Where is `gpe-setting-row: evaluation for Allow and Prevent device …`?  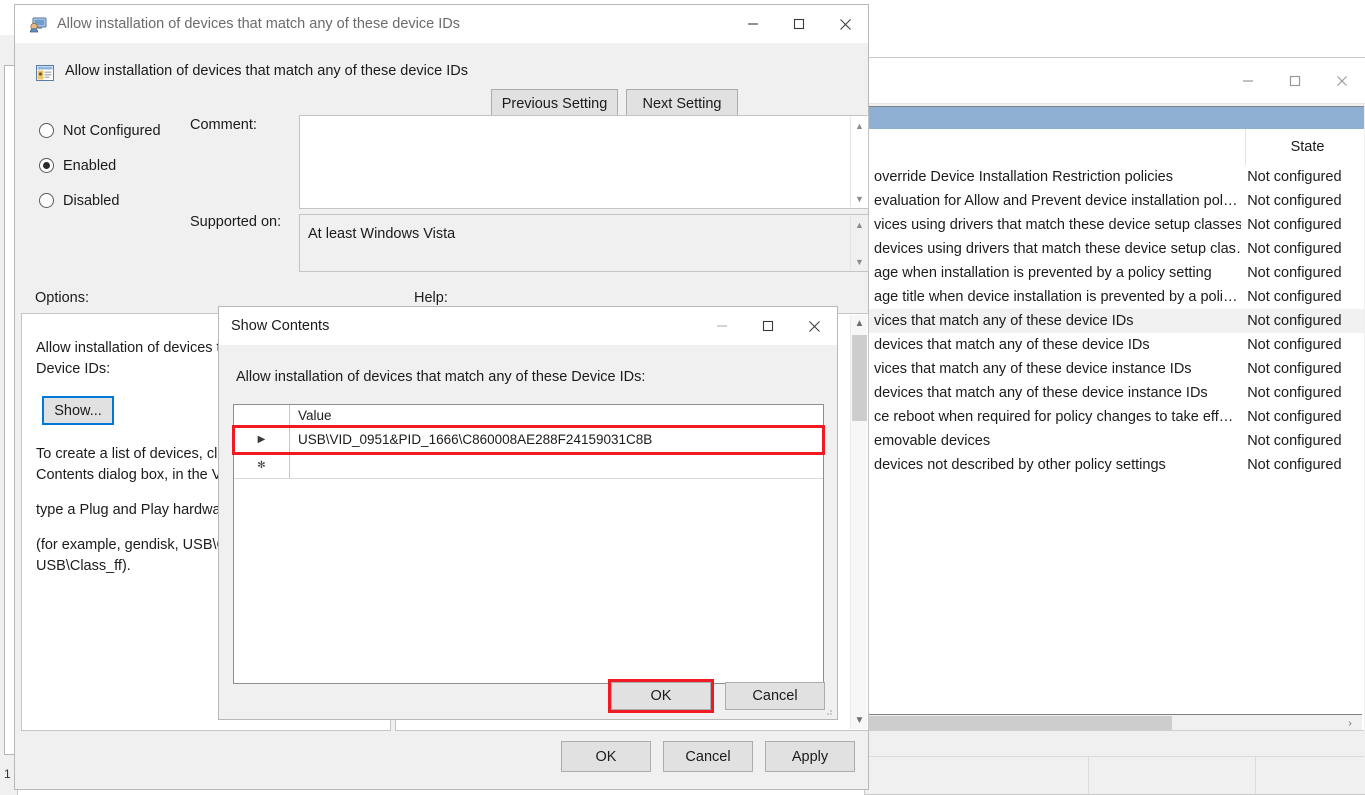 gpe-setting-row: evaluation for Allow and Prevent device … is located at coordinates (1116, 201).